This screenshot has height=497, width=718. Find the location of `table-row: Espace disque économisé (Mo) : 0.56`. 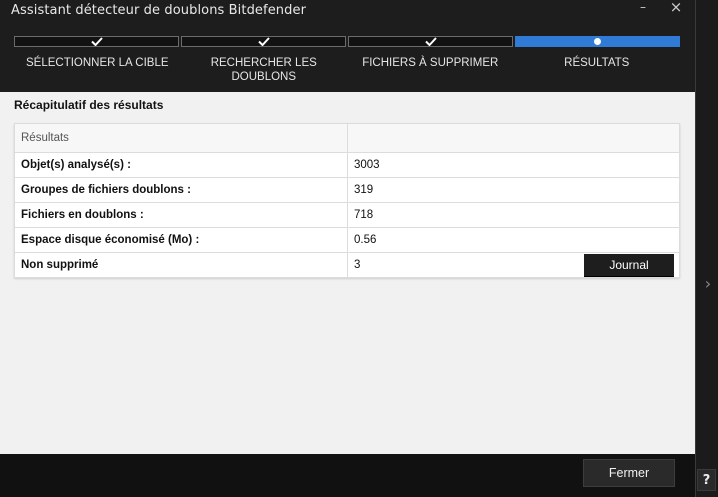

table-row: Espace disque économisé (Mo) : 0.56 is located at coordinates (347, 240).